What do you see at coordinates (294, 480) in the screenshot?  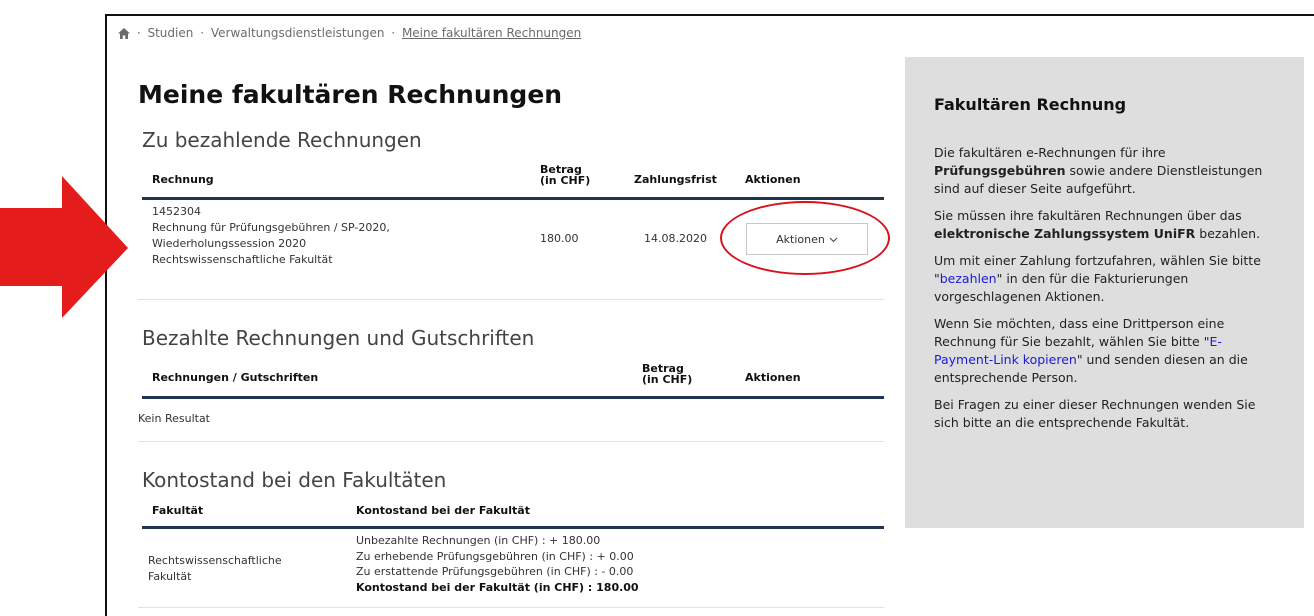 I see `faculty-balance-heading: Kontostand bei den Fakultäten` at bounding box center [294, 480].